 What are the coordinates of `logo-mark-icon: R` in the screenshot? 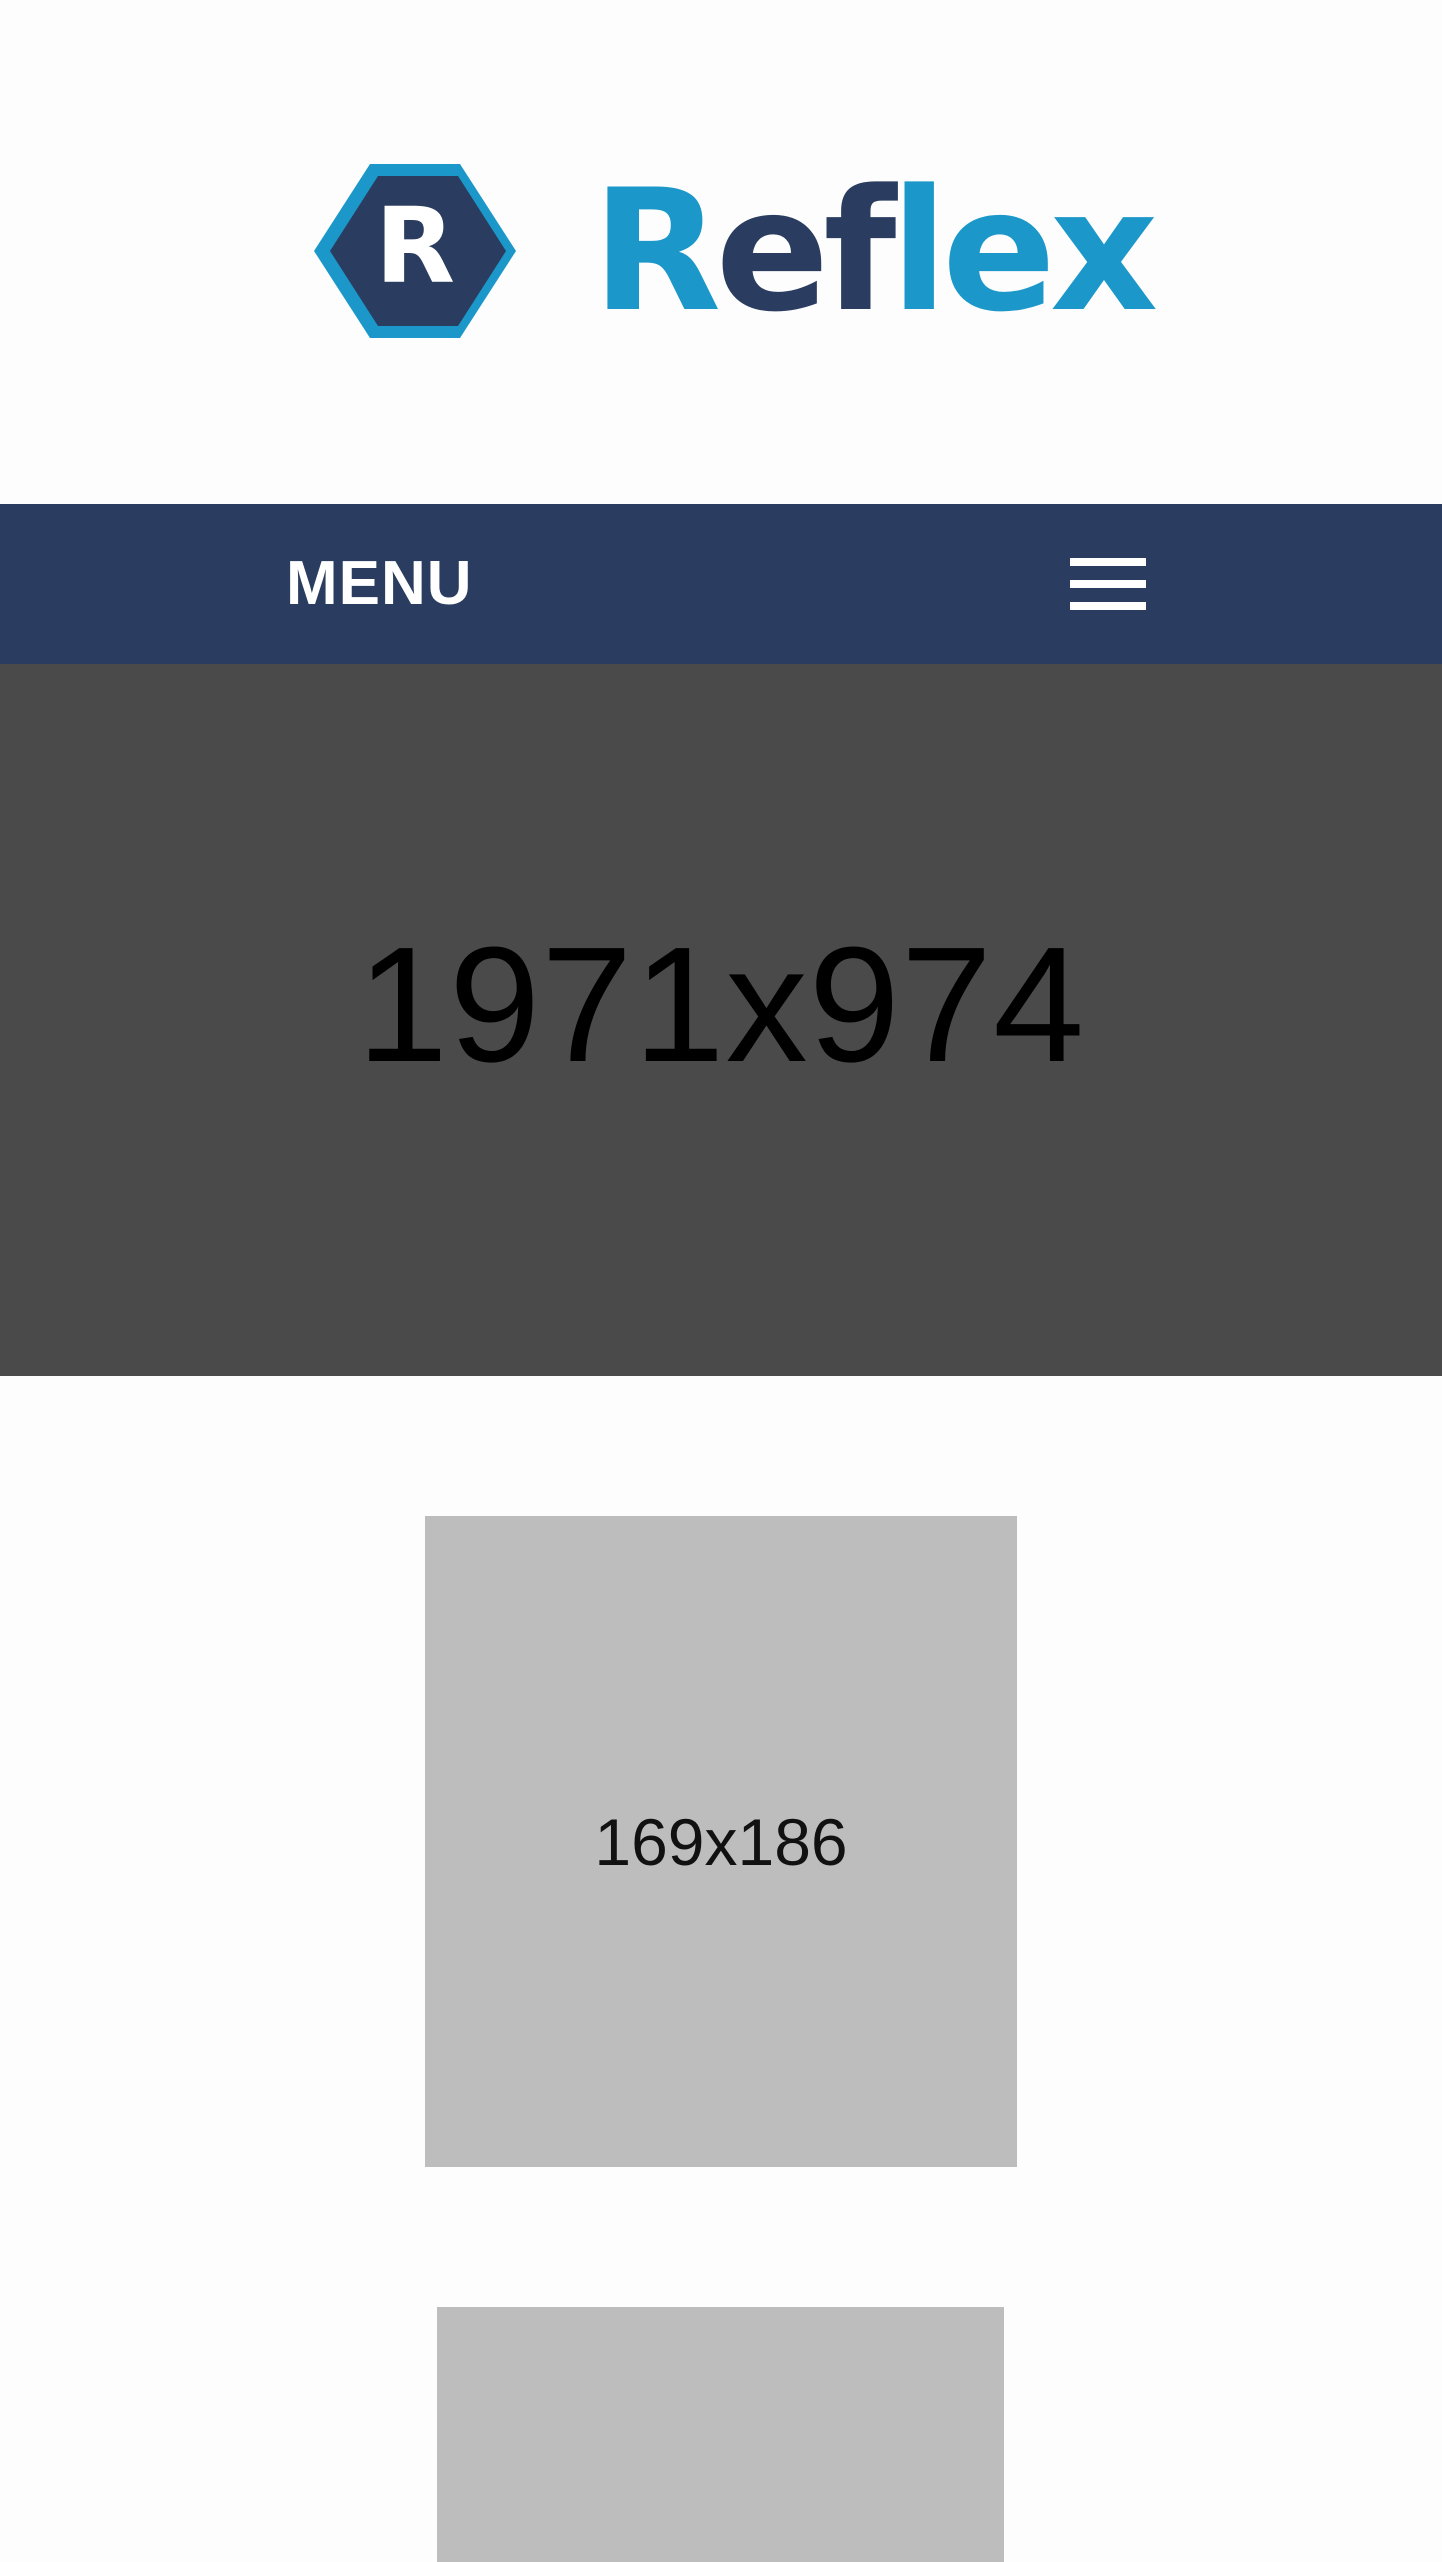 It's located at (415, 251).